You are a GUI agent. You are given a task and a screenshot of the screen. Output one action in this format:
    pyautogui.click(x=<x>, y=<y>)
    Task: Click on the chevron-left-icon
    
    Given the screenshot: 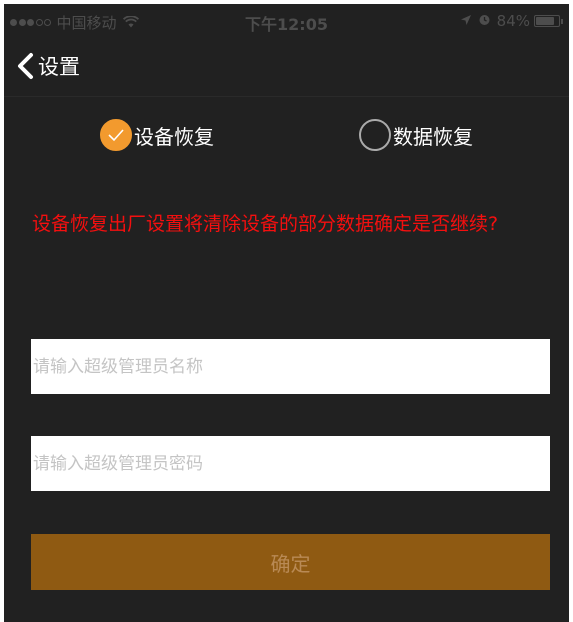 What is the action you would take?
    pyautogui.click(x=25, y=66)
    